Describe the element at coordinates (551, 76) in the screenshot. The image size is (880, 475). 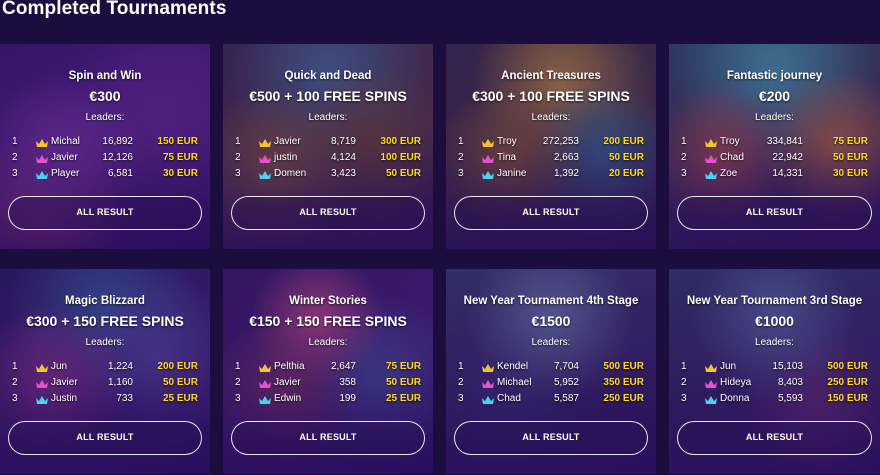
I see `tournament-title: Ancient Treasures` at that location.